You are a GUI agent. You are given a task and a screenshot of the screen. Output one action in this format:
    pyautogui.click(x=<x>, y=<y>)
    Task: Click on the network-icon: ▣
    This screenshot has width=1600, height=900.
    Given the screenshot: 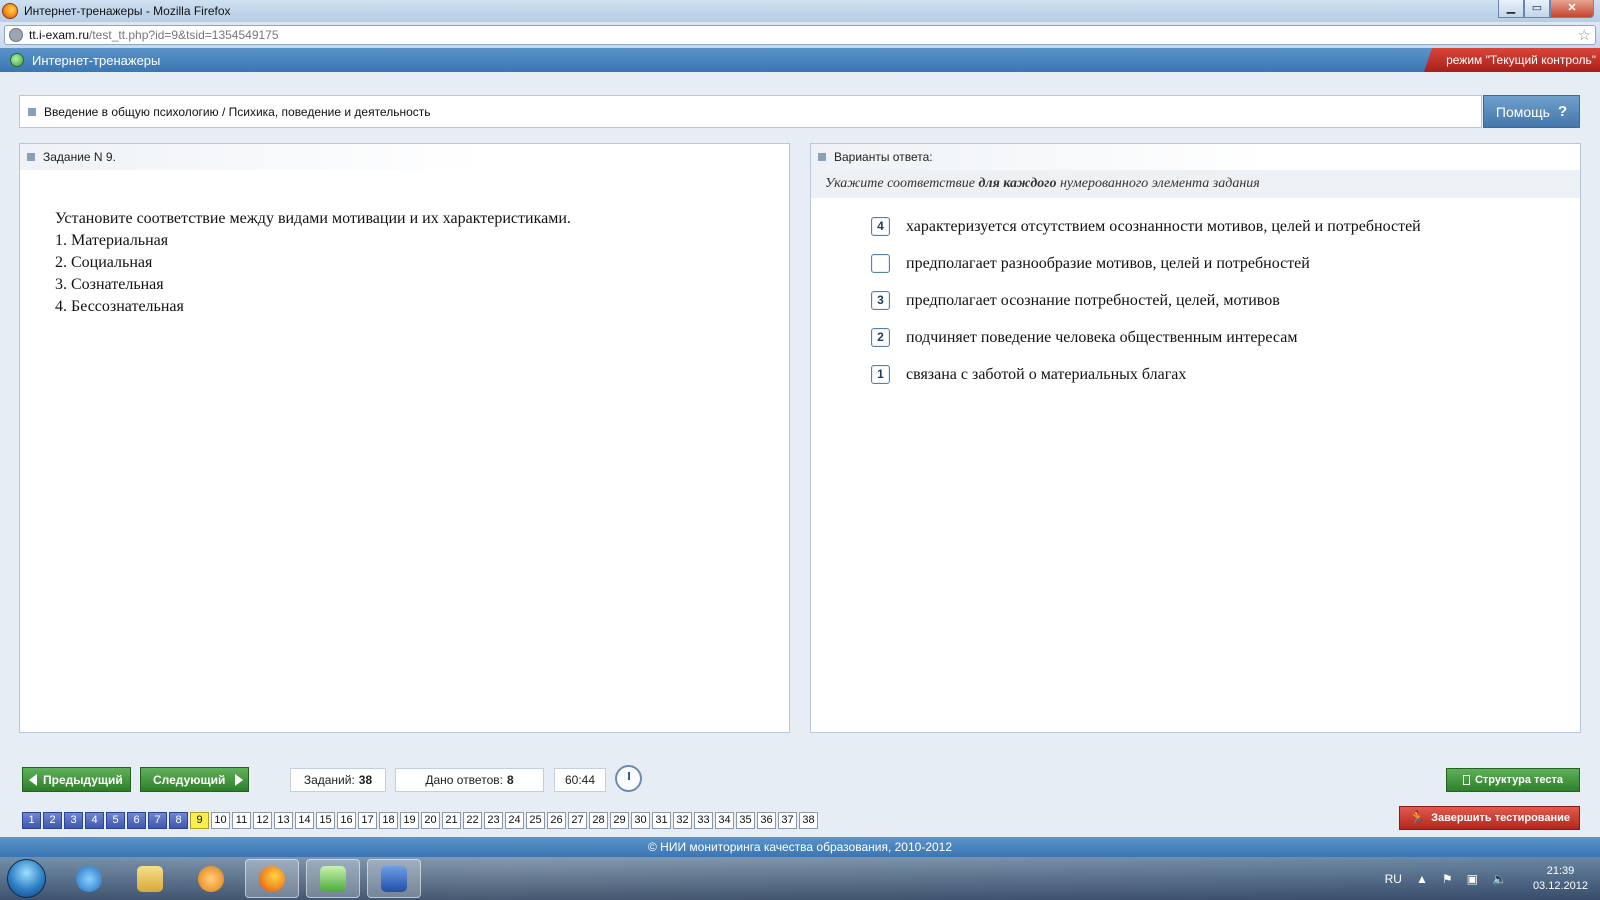 What is the action you would take?
    pyautogui.click(x=1472, y=879)
    